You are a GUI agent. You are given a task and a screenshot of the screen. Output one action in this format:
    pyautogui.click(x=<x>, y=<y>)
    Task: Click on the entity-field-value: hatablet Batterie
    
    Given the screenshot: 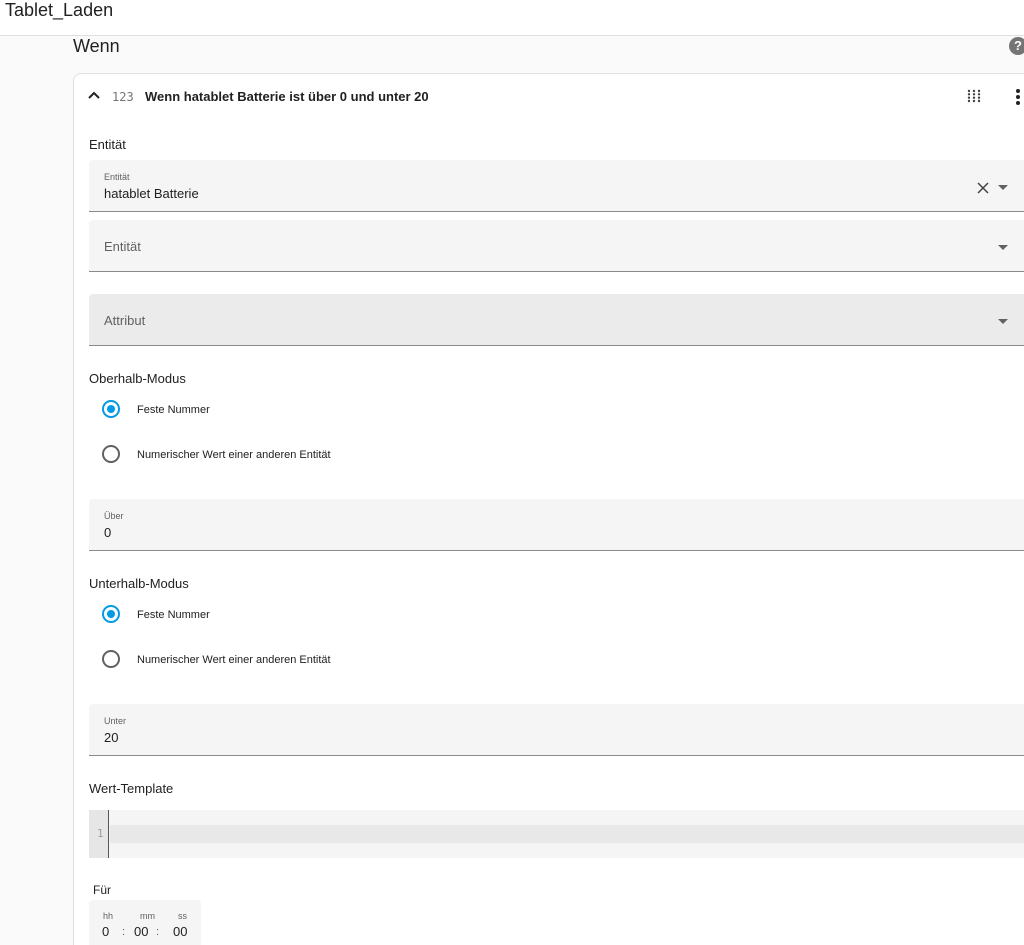 What is the action you would take?
    pyautogui.click(x=151, y=193)
    